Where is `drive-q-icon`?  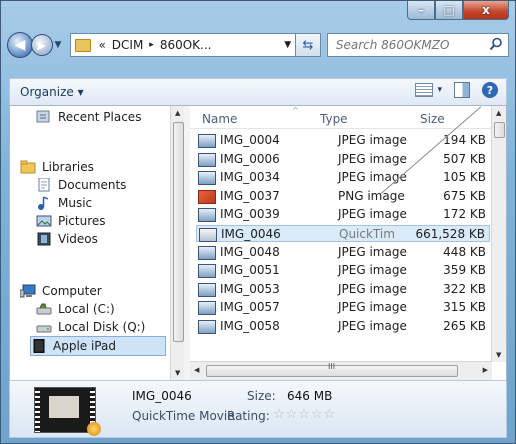 drive-q-icon is located at coordinates (44, 329).